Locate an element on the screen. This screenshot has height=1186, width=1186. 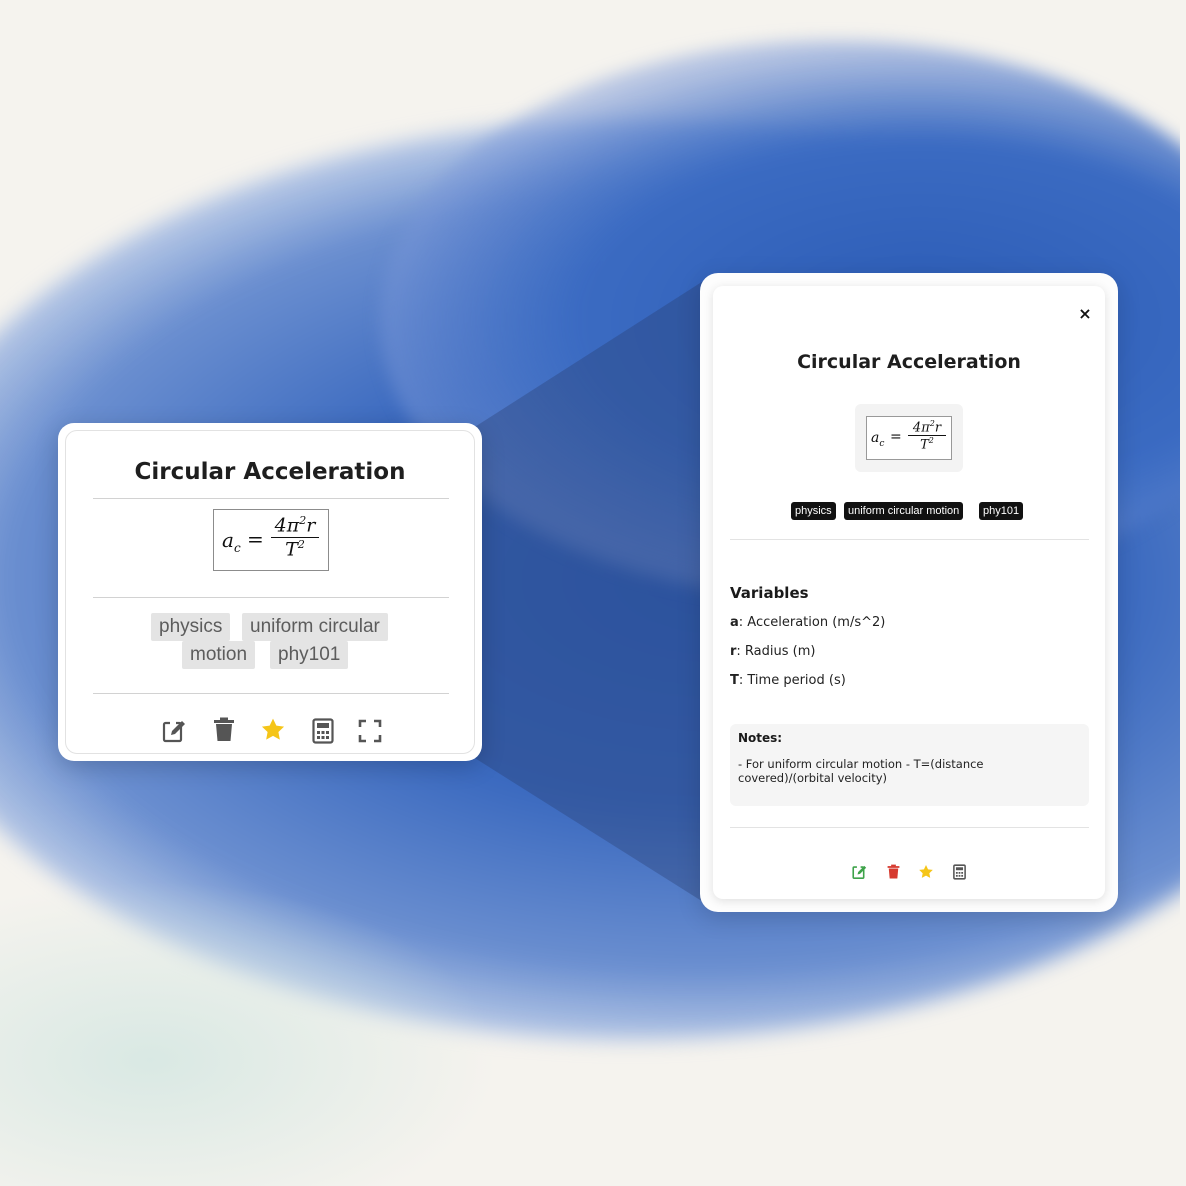
variable-row: r: Radius (m) is located at coordinates (772, 651).